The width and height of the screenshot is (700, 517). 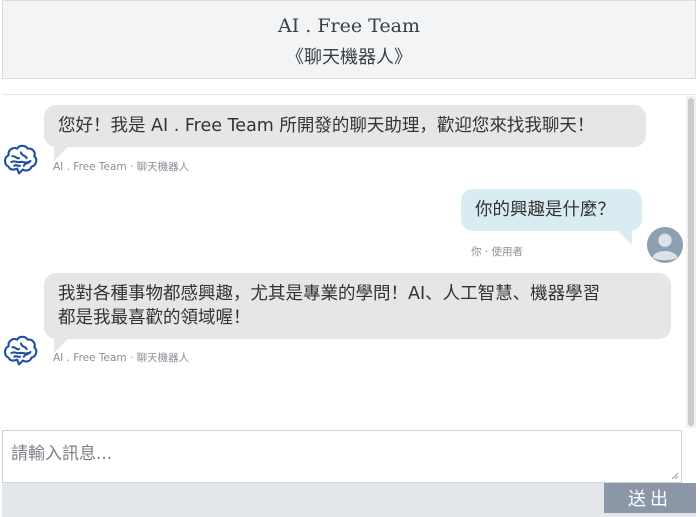 I want to click on message-input, so click(x=342, y=456).